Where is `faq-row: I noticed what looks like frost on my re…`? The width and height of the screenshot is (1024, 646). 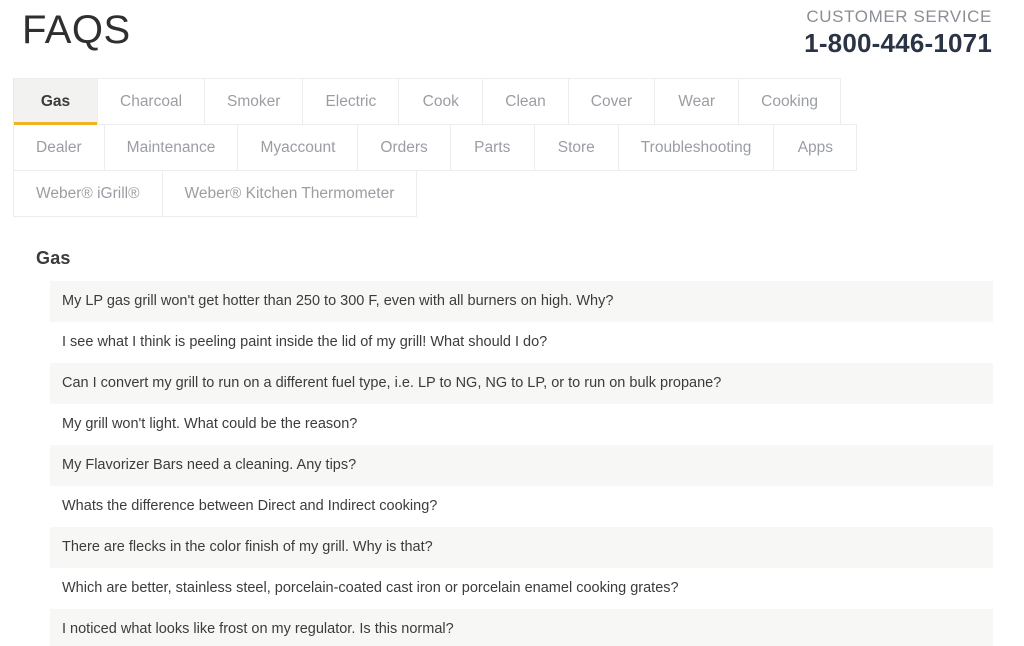
faq-row: I noticed what looks like frost on my re… is located at coordinates (521, 627).